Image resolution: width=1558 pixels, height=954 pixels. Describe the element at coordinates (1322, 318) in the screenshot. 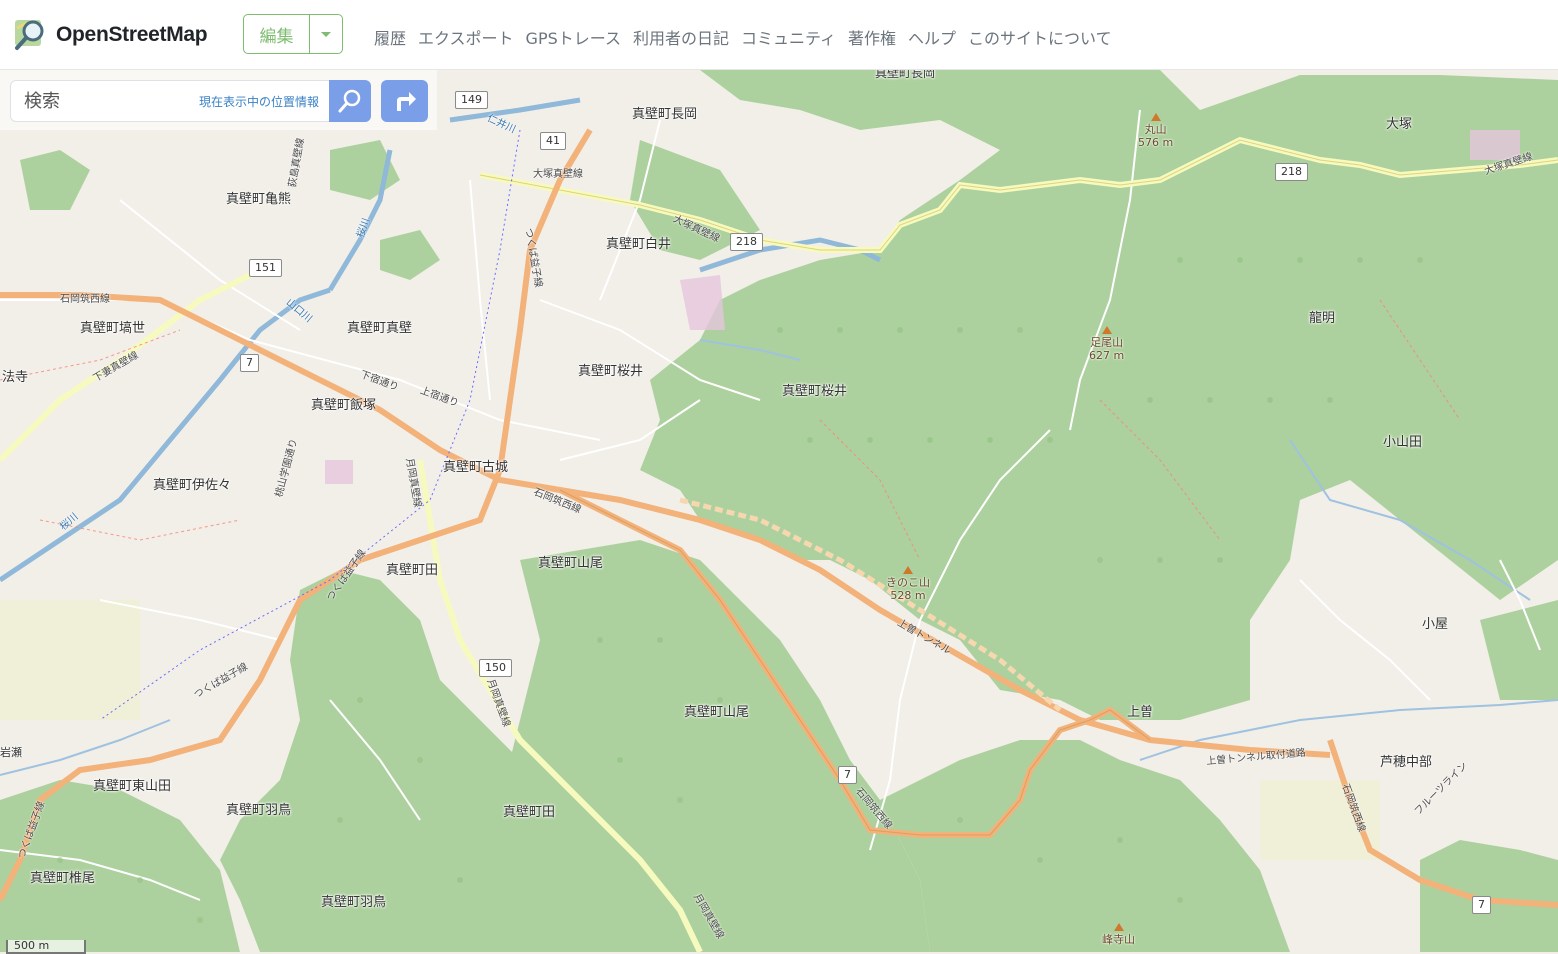

I see `place-label: 龍明` at that location.